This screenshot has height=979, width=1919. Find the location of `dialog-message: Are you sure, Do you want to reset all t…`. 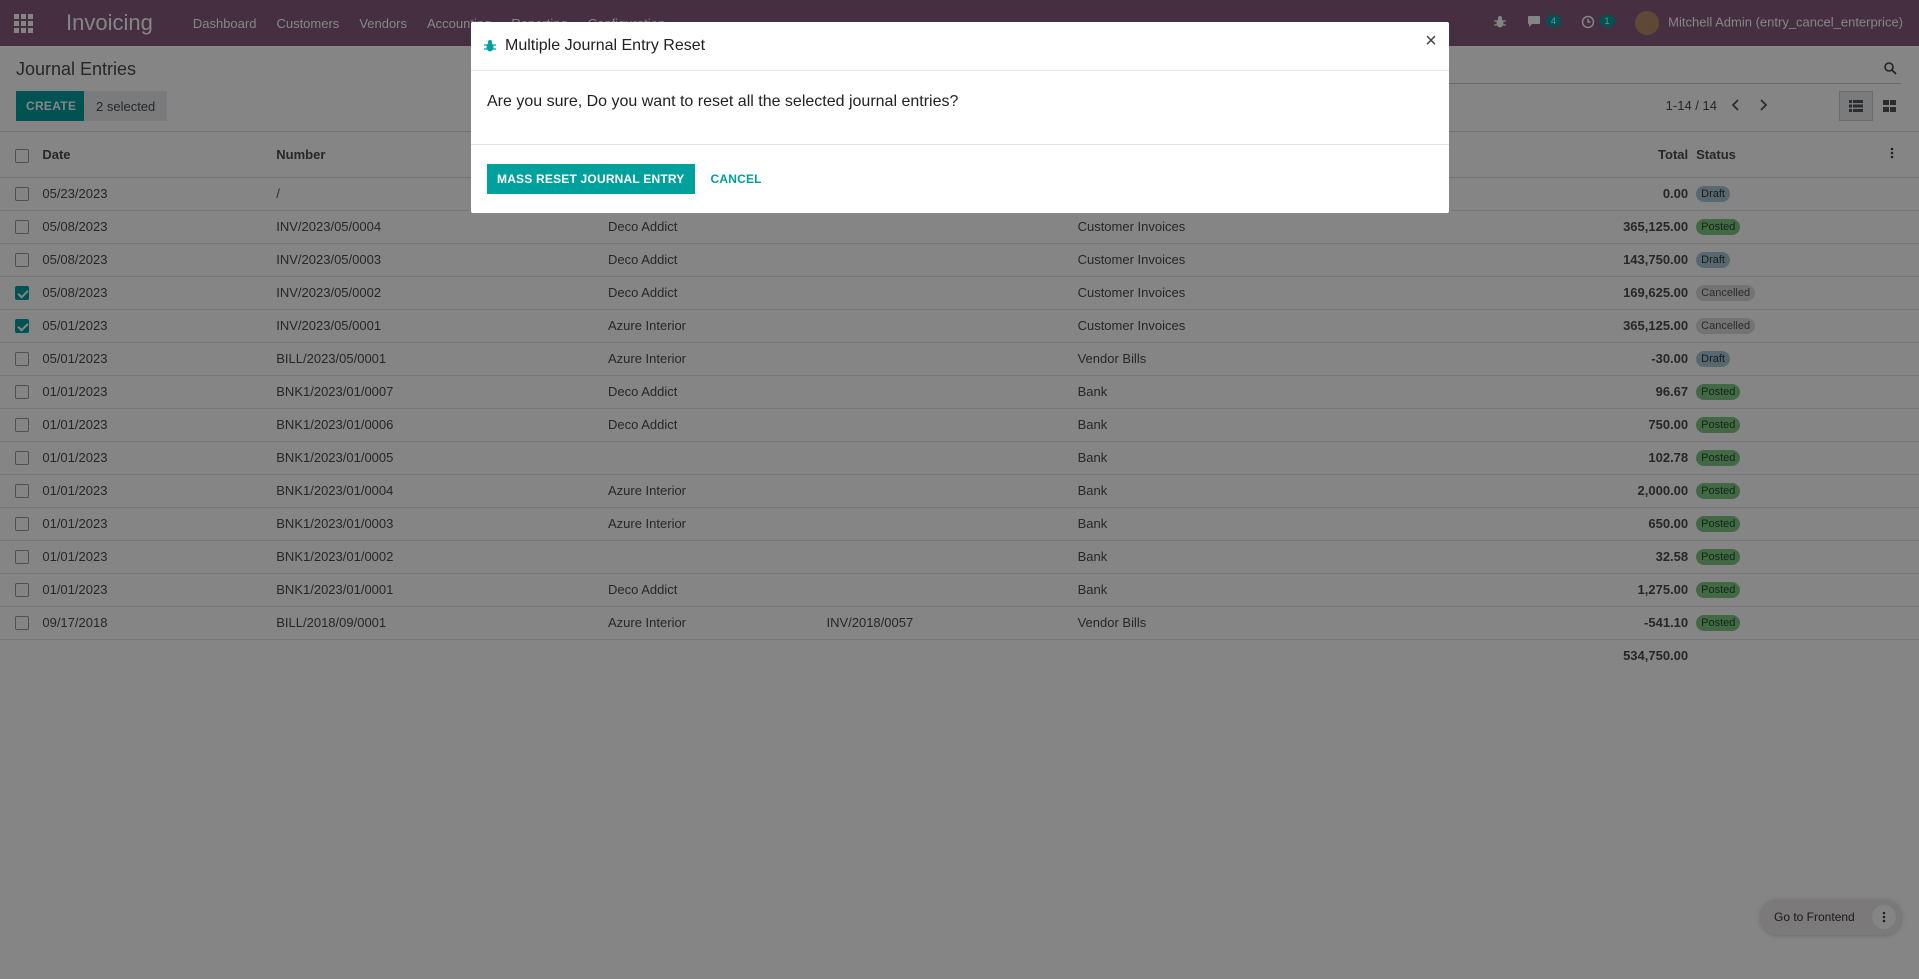

dialog-message: Are you sure, Do you want to reset all t… is located at coordinates (960, 108).